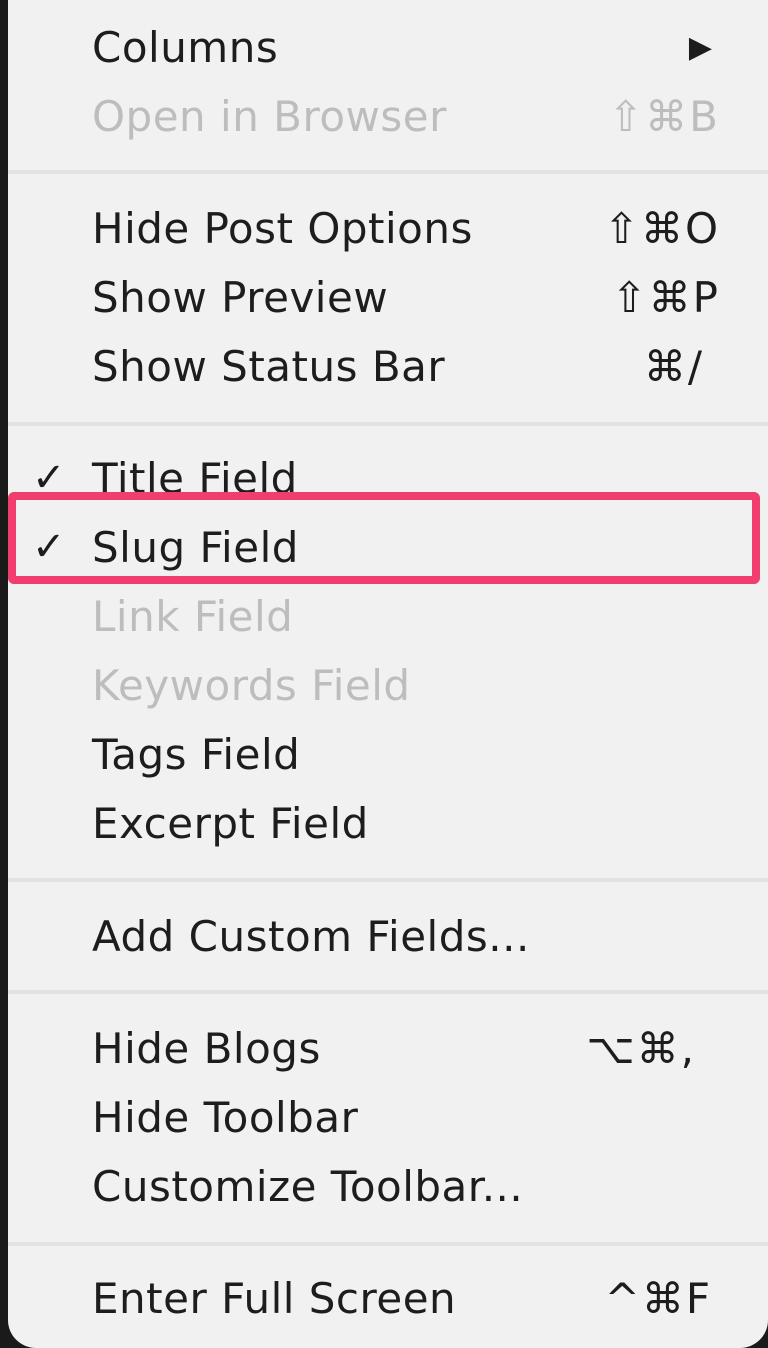 This screenshot has width=768, height=1348. I want to click on menu-item-tags-field: Tags Field, so click(388, 754).